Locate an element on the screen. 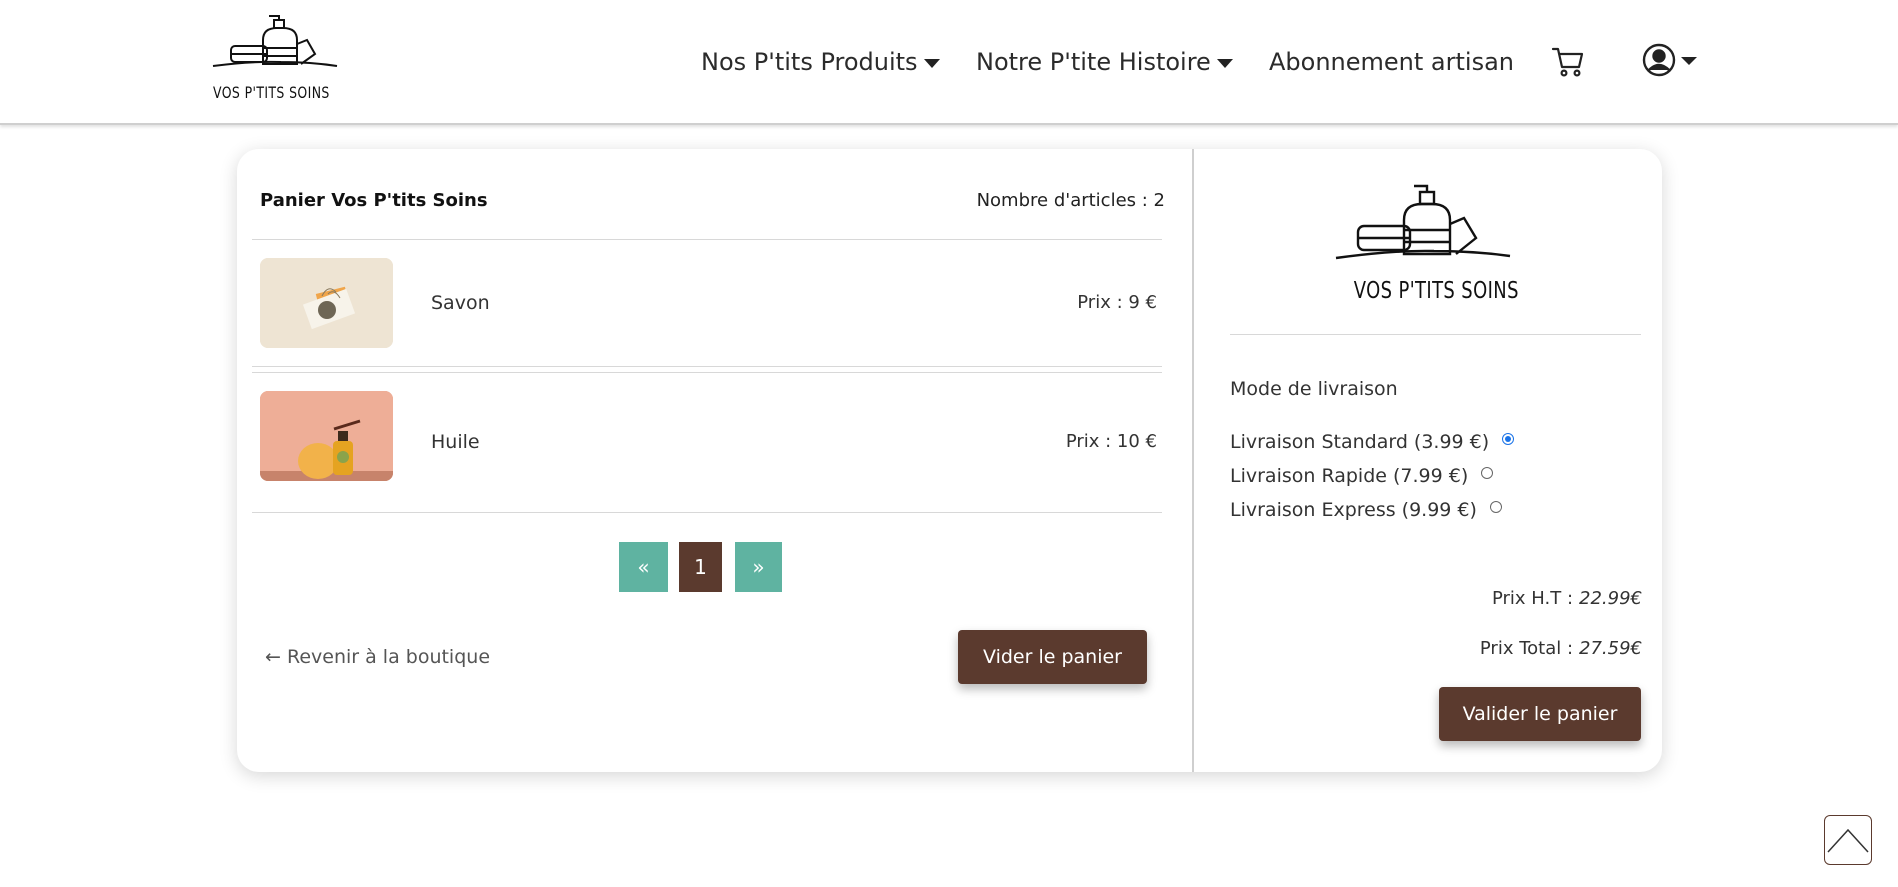 This screenshot has width=1898, height=887. empty-cart-button: Vider le panier is located at coordinates (1052, 657).